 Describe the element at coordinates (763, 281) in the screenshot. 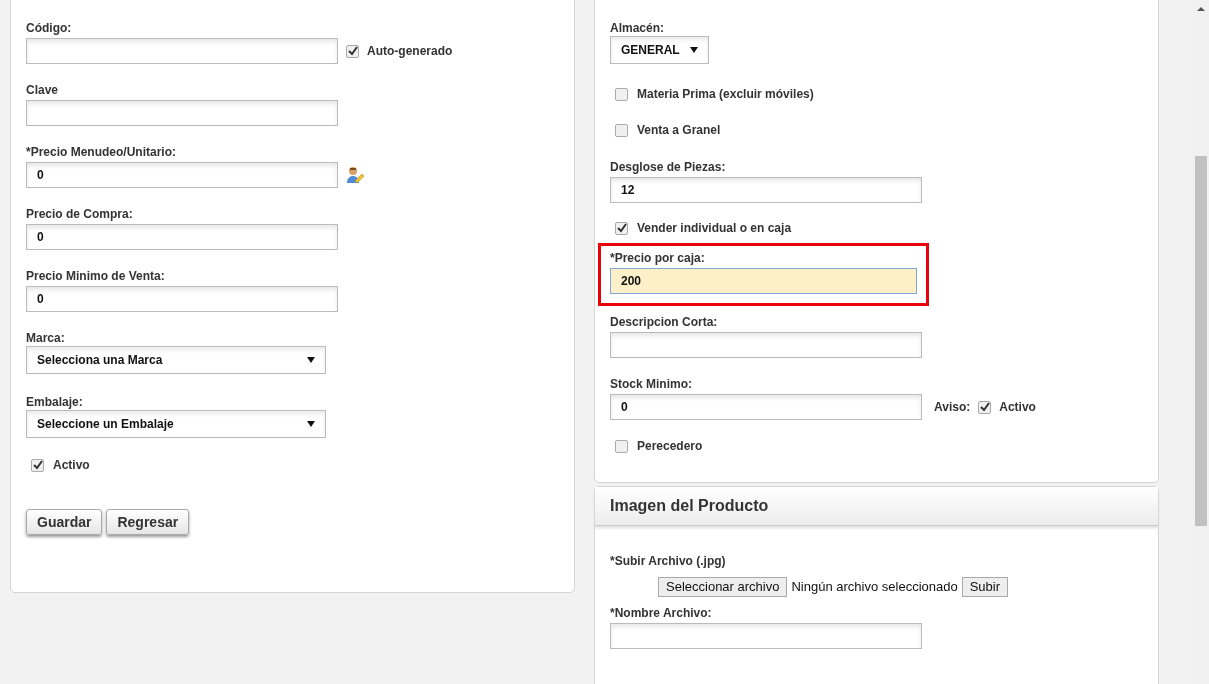

I see `input-field: 200` at that location.